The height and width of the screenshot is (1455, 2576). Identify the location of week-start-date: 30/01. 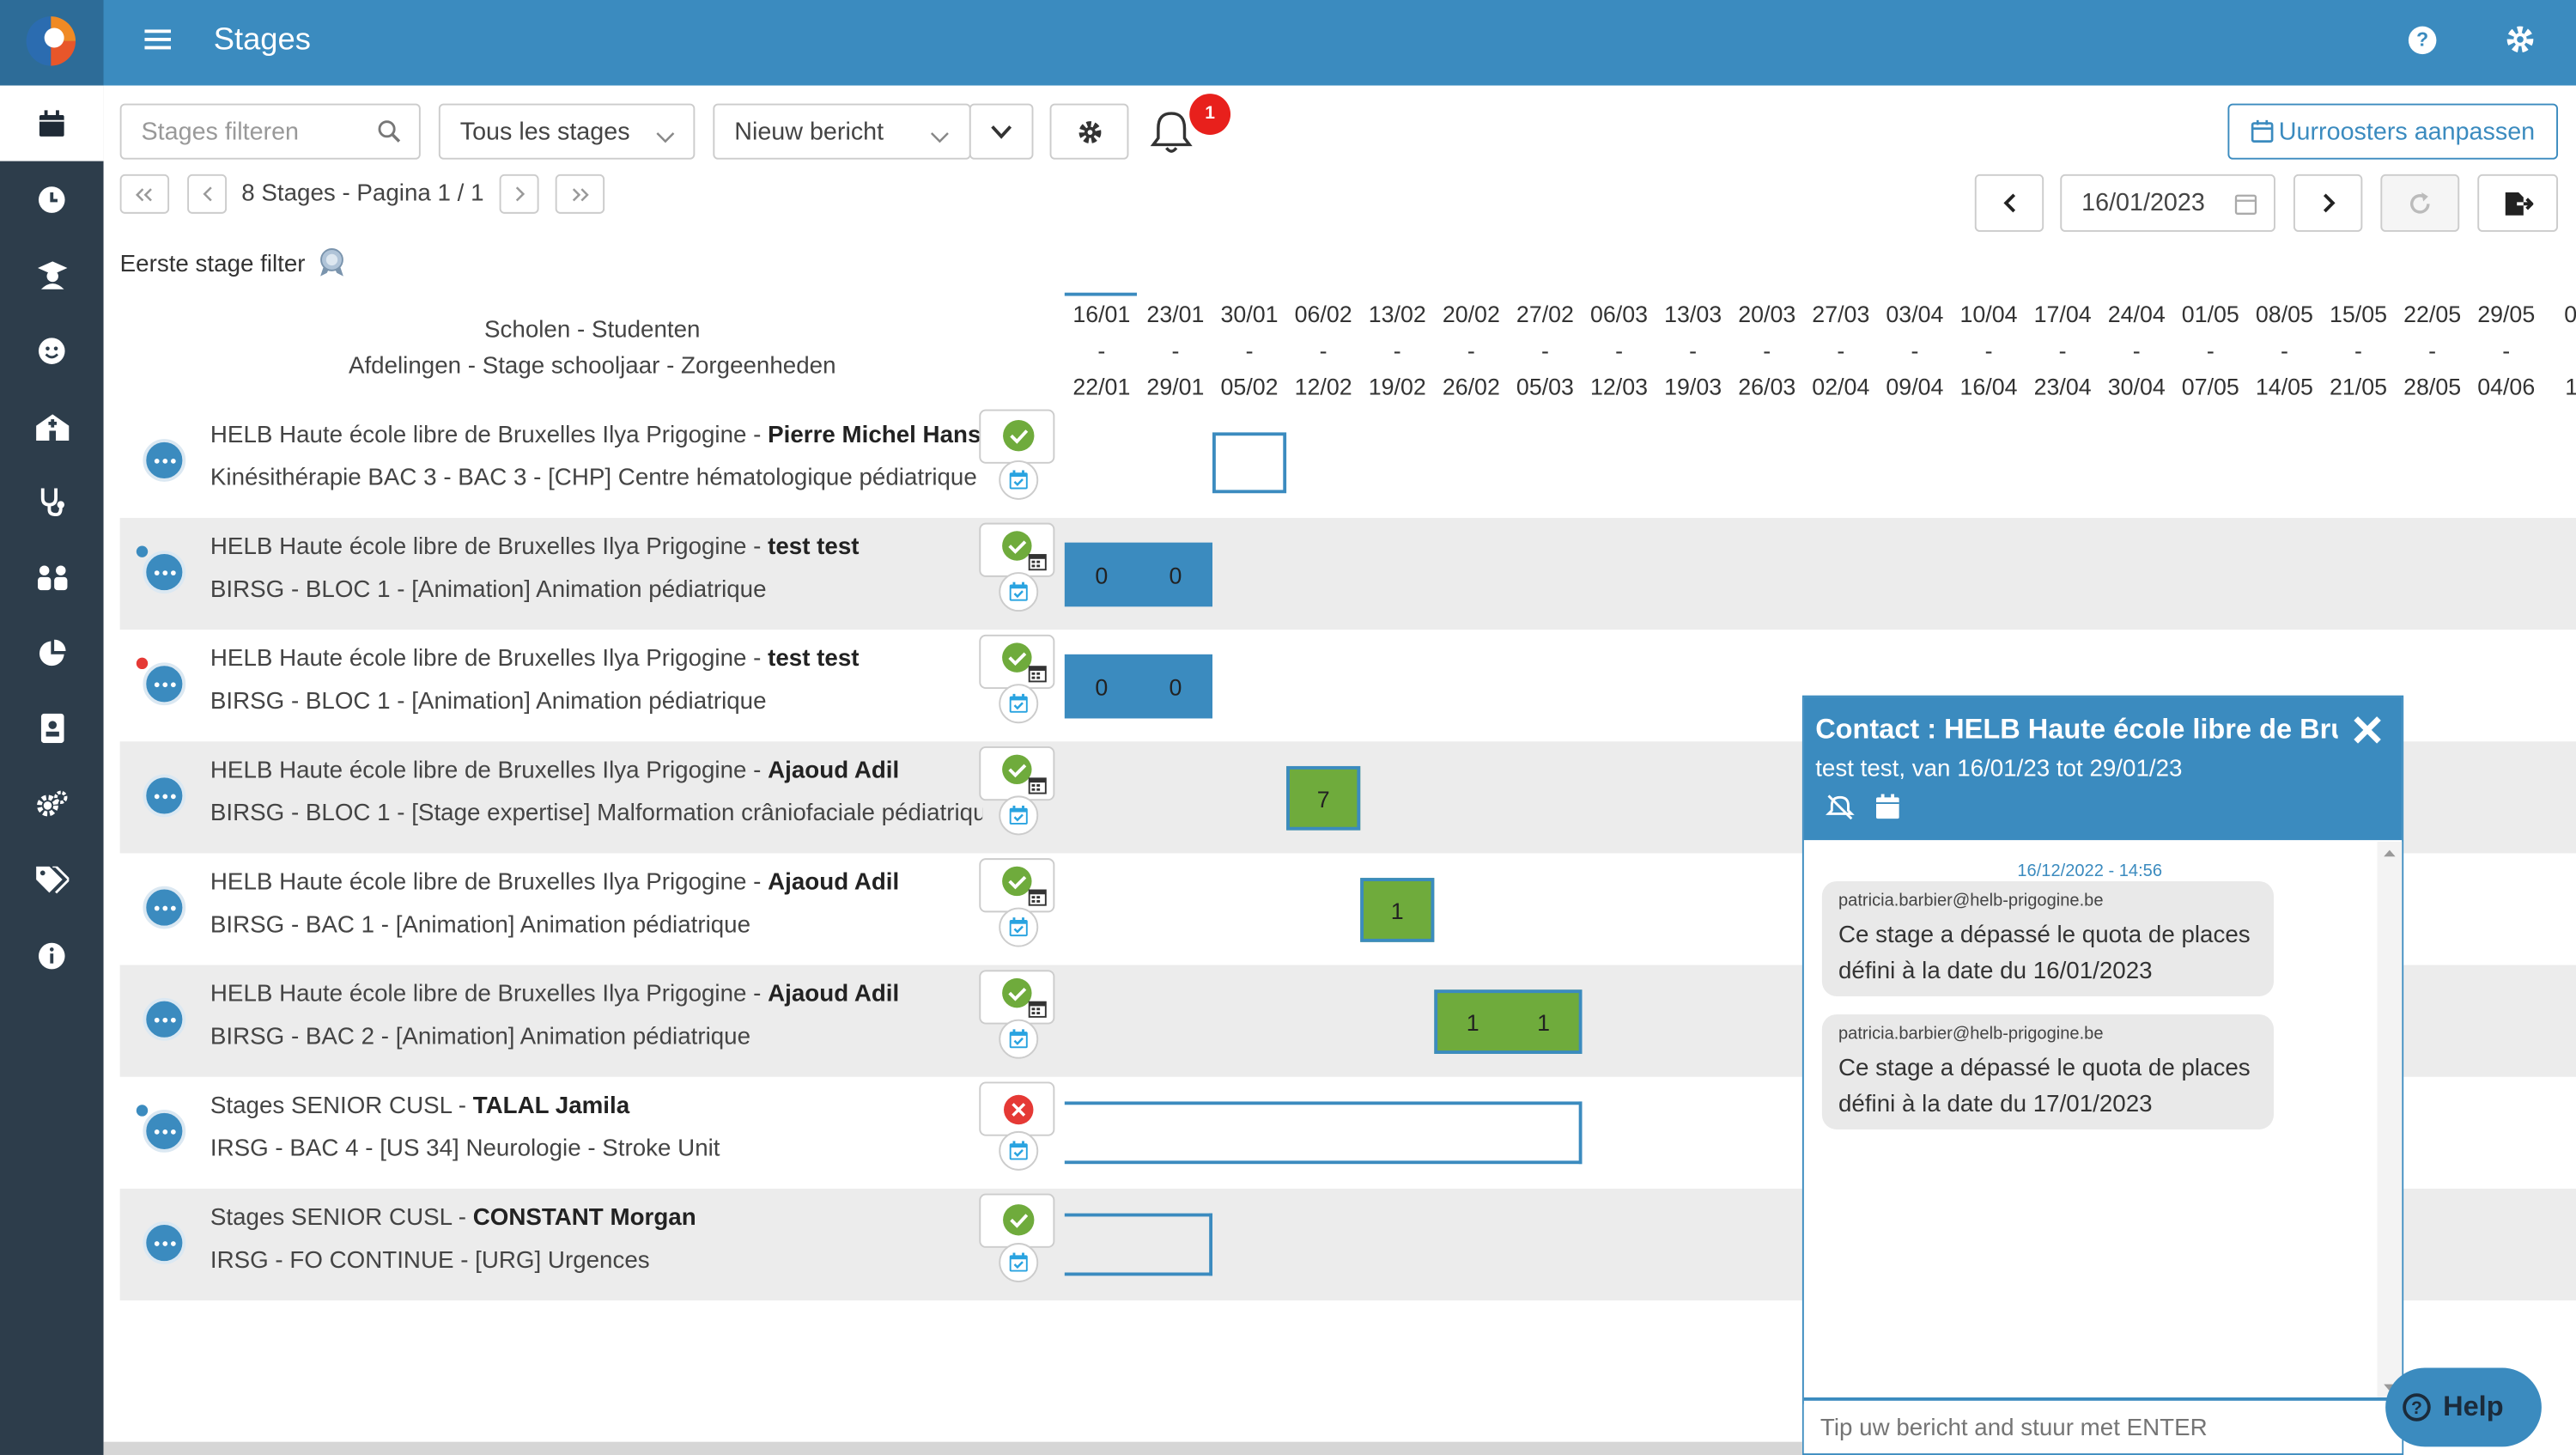
(1250, 314).